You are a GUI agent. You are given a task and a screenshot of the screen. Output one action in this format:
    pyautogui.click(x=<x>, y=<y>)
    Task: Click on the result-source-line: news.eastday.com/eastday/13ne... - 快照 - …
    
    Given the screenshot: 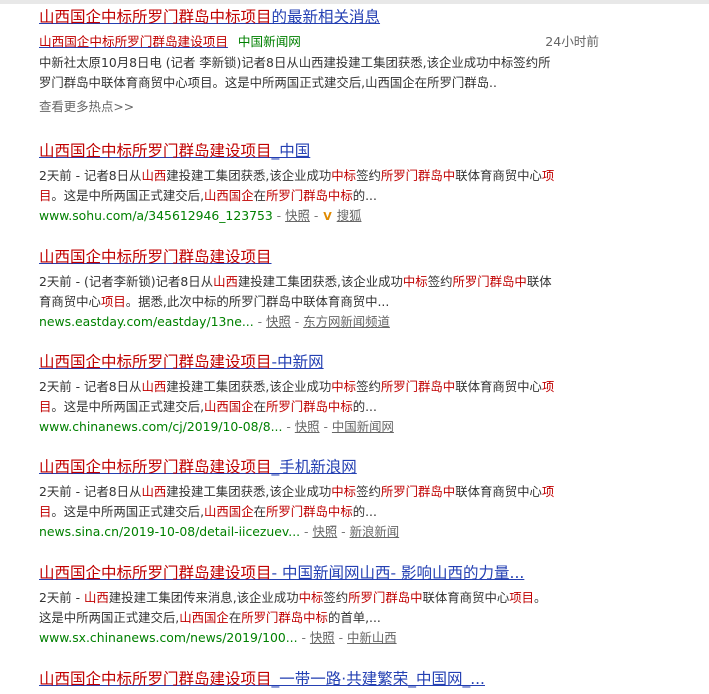 What is the action you would take?
    pyautogui.click(x=319, y=322)
    